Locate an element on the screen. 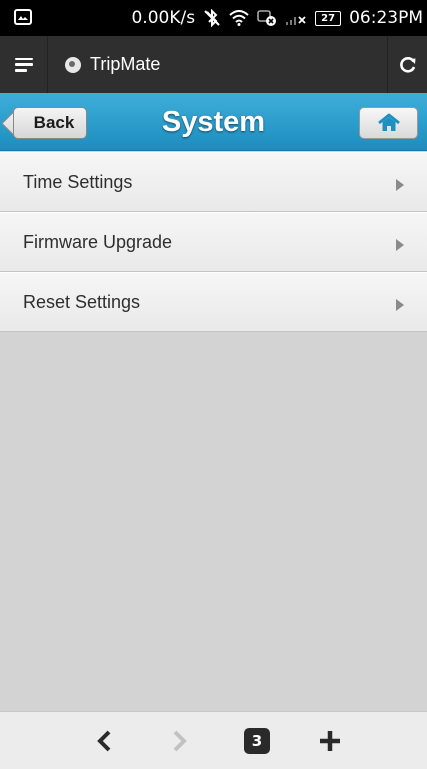 The height and width of the screenshot is (769, 427). back-button-label: Back is located at coordinates (54, 122).